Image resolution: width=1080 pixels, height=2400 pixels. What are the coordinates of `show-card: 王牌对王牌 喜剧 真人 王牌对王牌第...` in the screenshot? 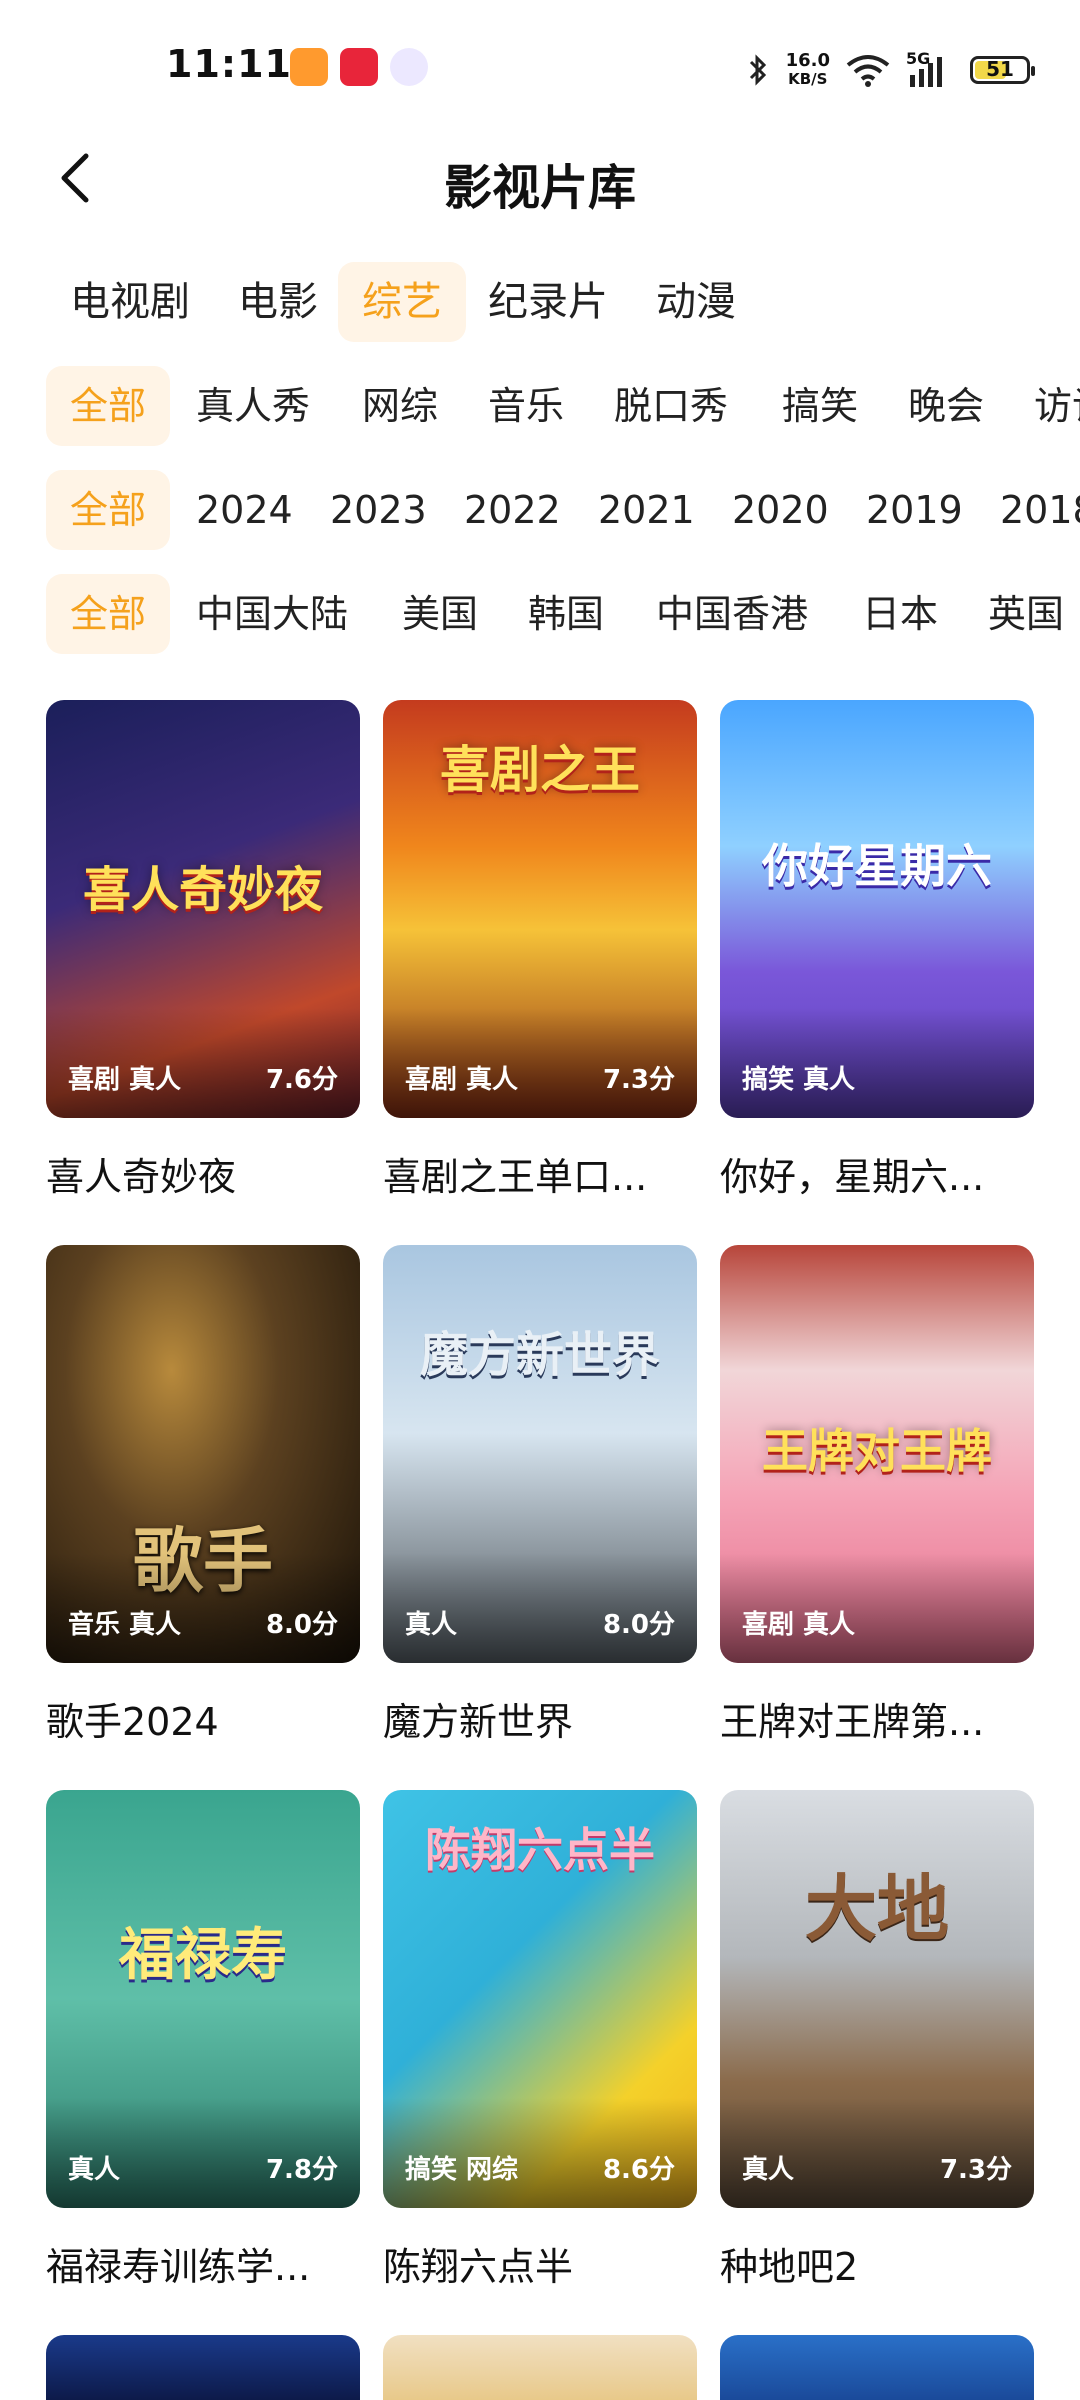 It's located at (877, 1495).